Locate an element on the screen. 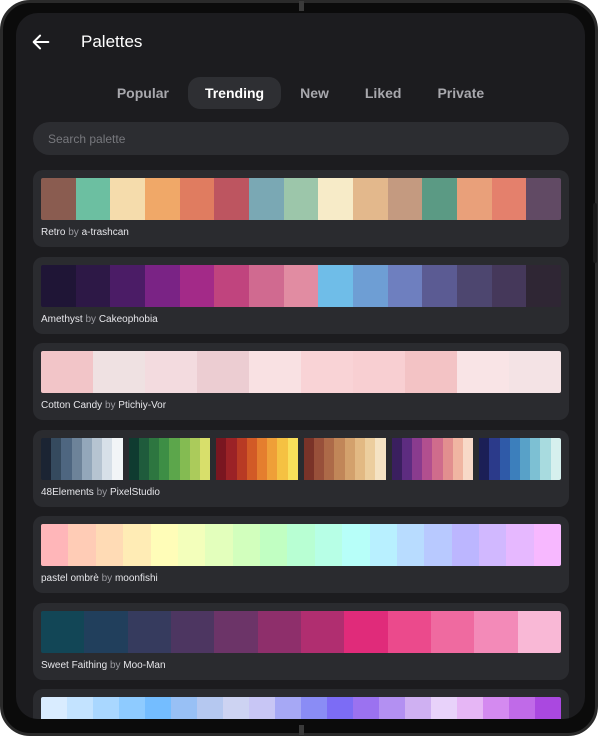 The width and height of the screenshot is (600, 737). palette-card: 48Elements by PixelStudio is located at coordinates (301, 468).